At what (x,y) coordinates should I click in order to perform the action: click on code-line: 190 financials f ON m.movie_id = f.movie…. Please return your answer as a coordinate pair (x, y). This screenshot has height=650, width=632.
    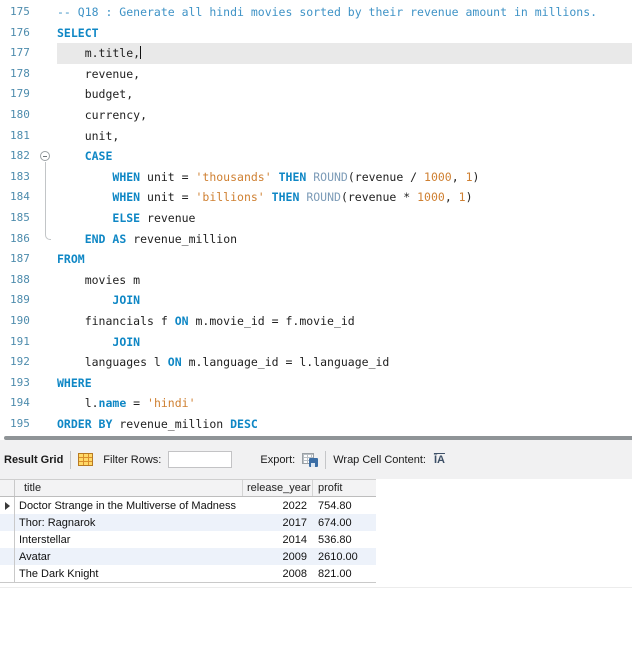
    Looking at the image, I should click on (316, 321).